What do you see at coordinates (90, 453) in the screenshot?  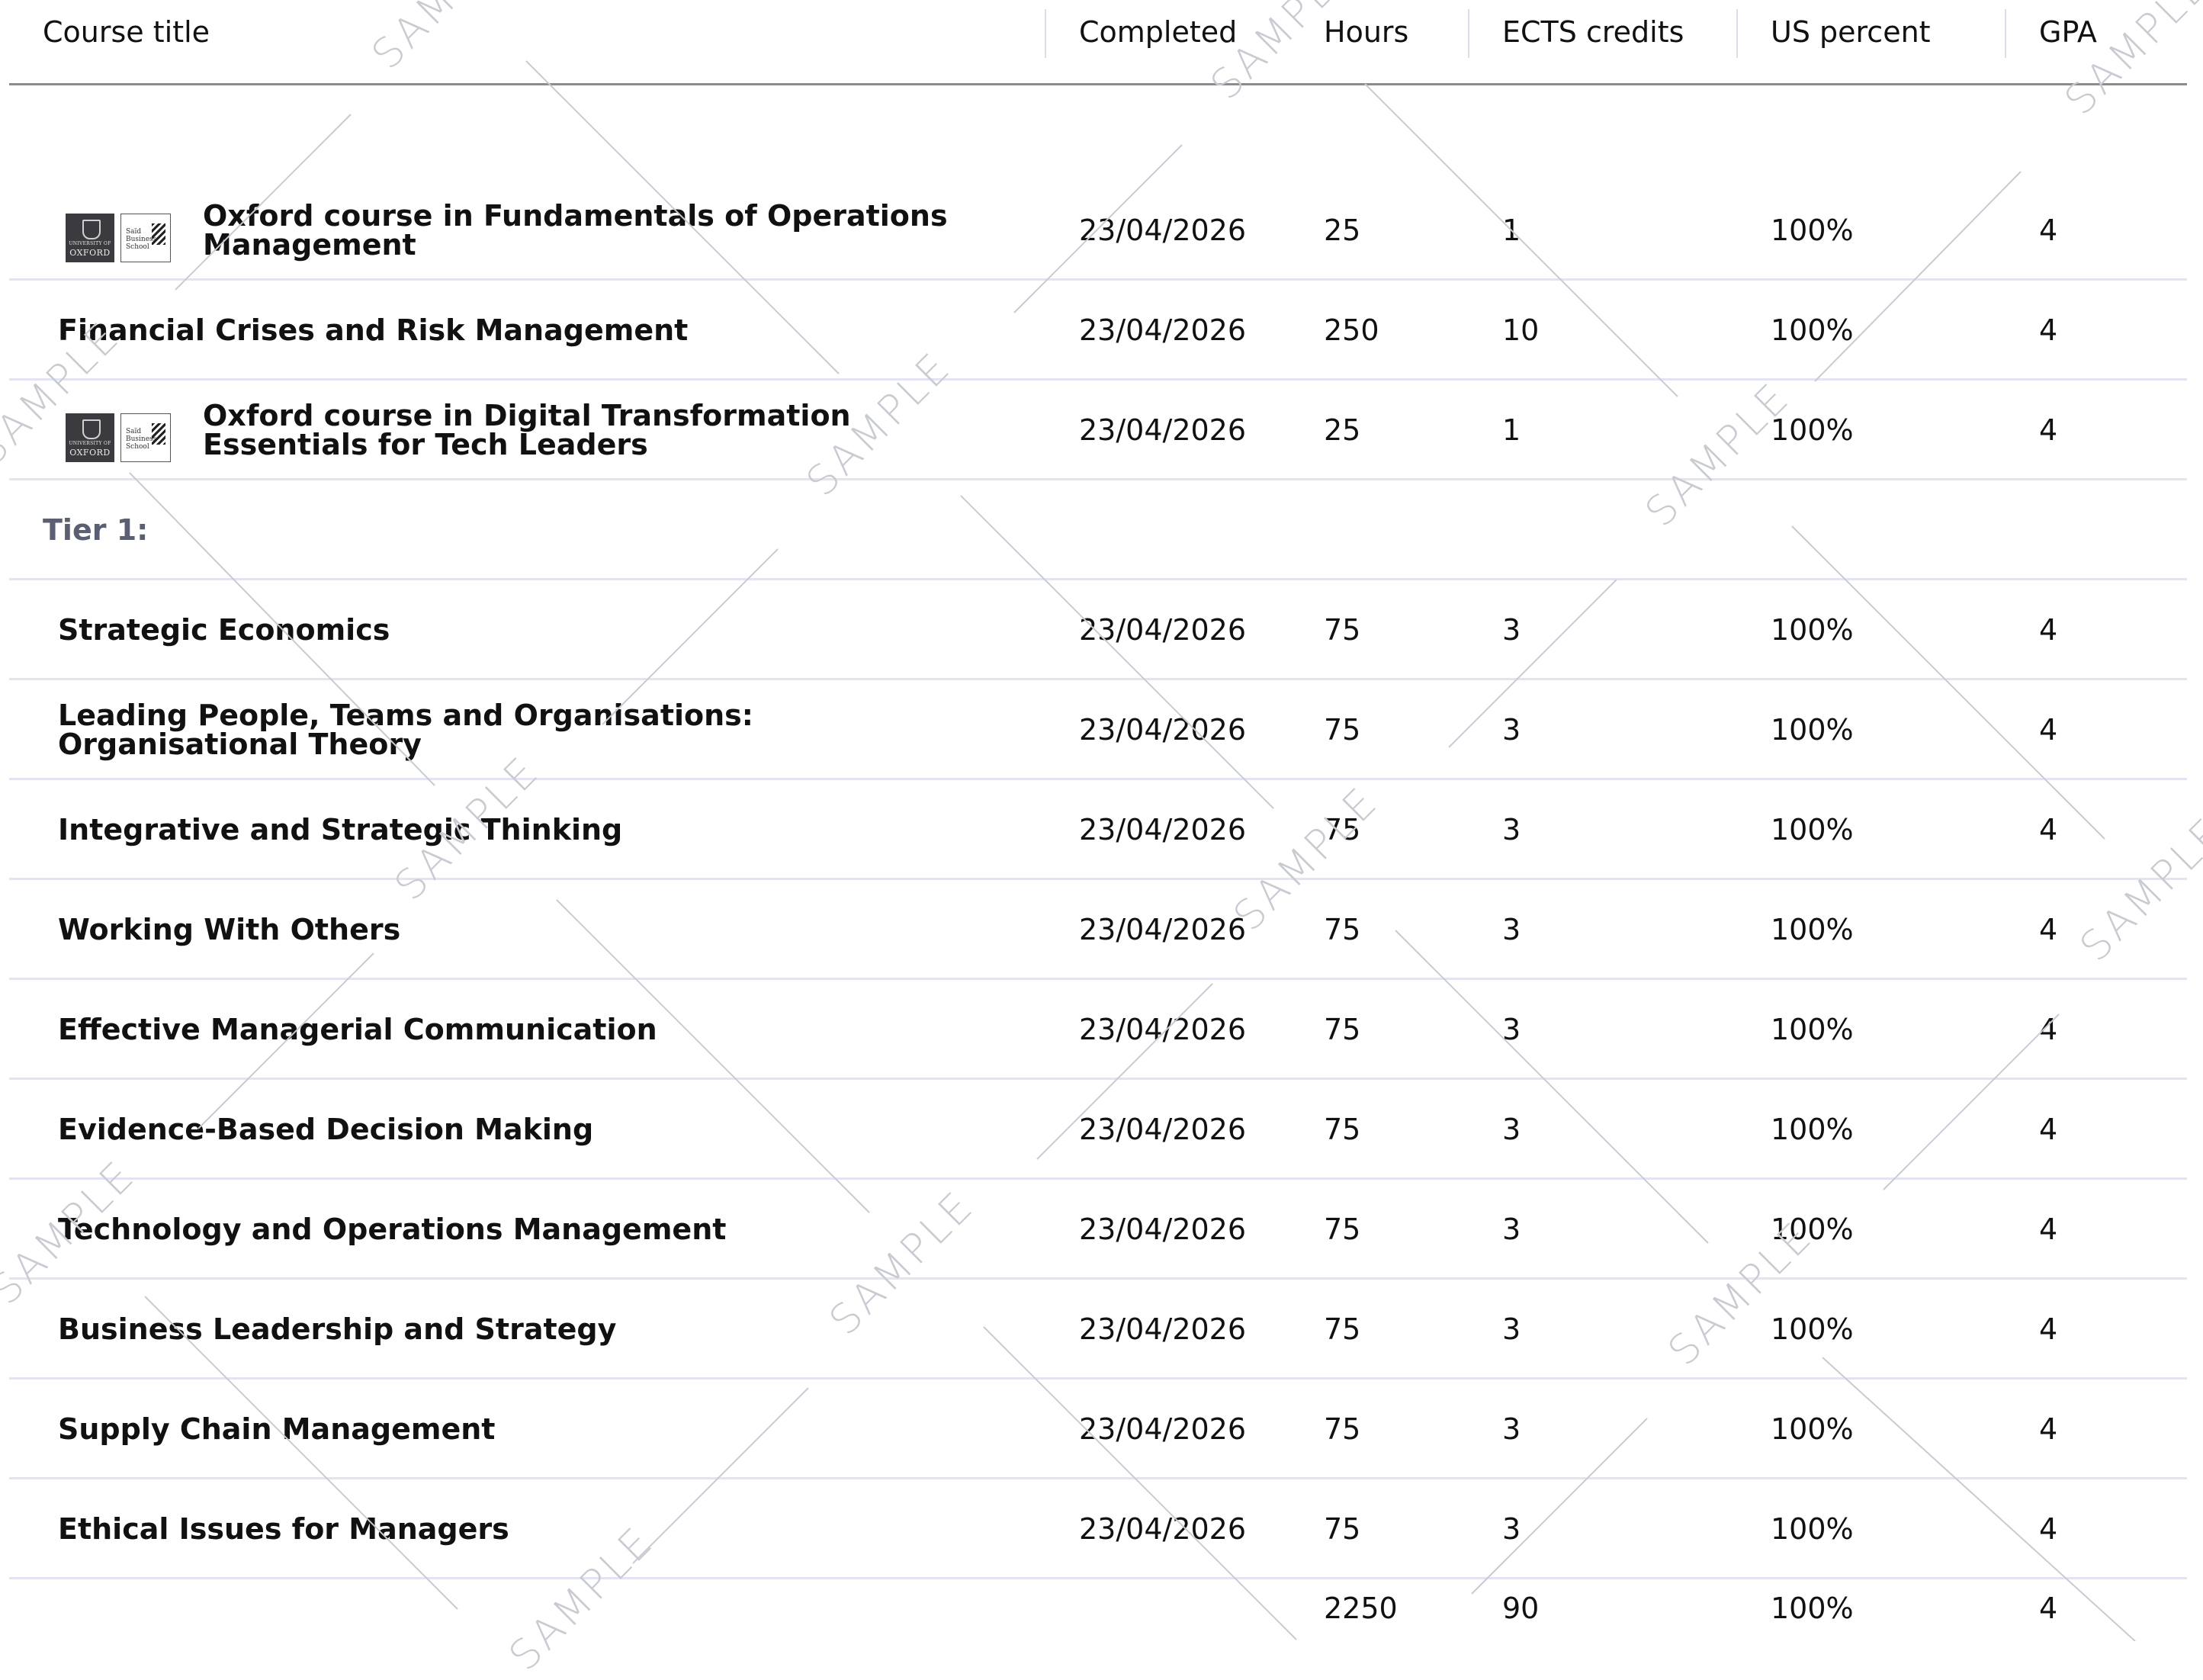 I see `crest-big-text: OXFORD` at bounding box center [90, 453].